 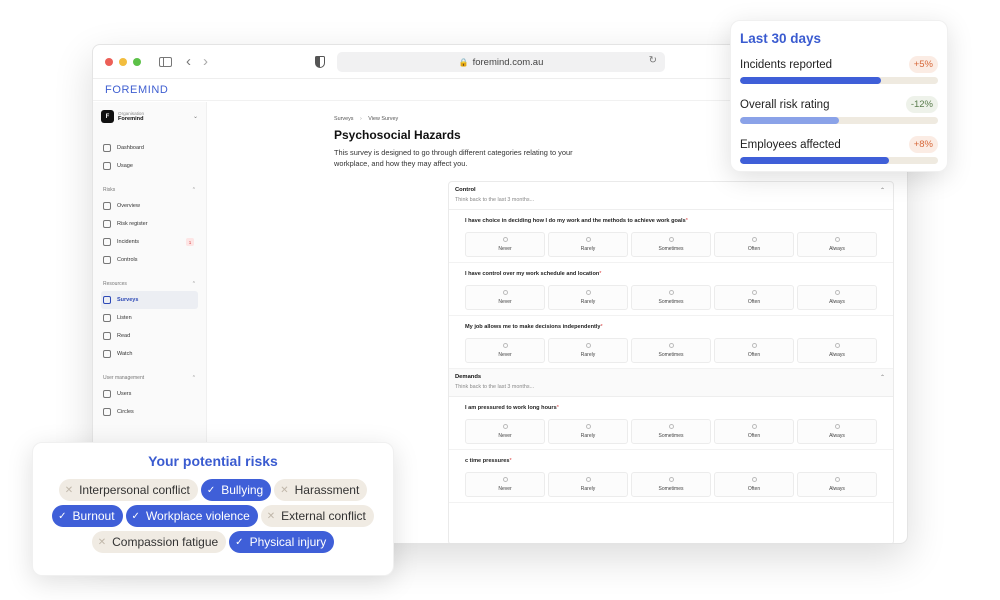 I want to click on risk-tag-harassment: ✕ Harassment, so click(x=321, y=490).